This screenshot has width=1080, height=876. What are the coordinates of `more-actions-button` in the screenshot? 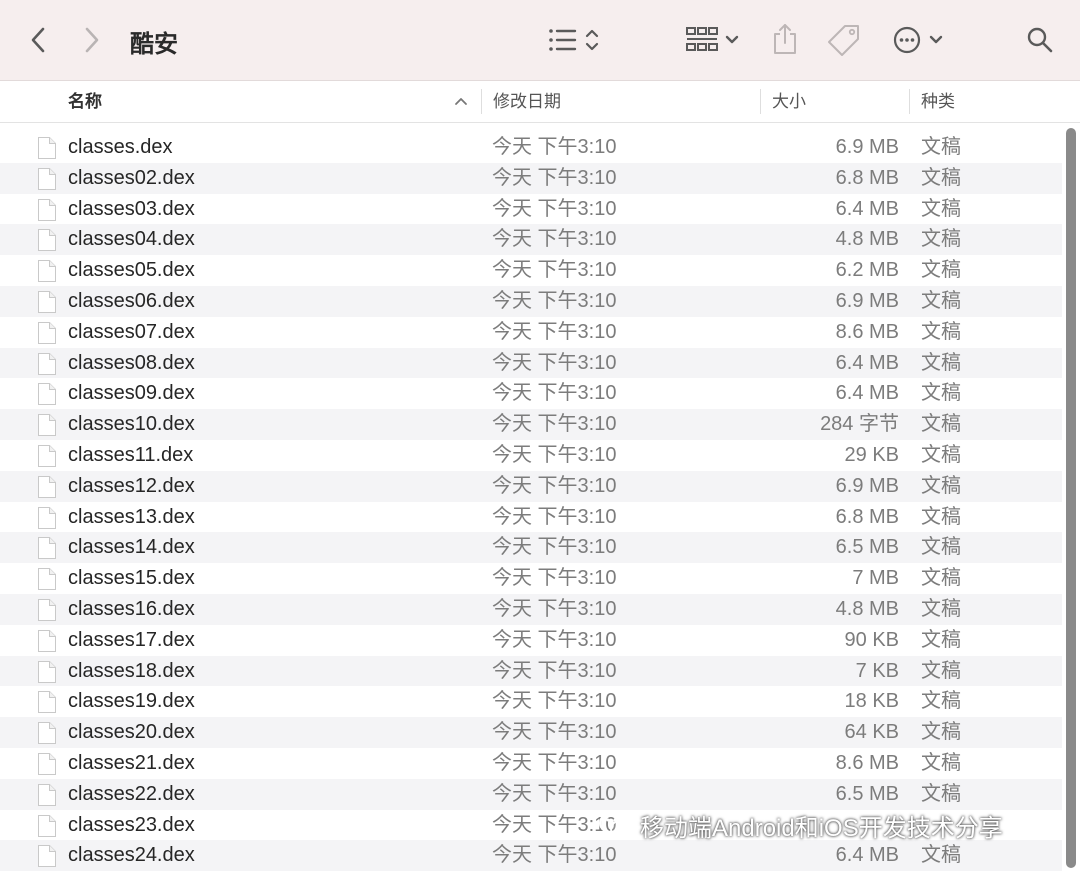 It's located at (919, 40).